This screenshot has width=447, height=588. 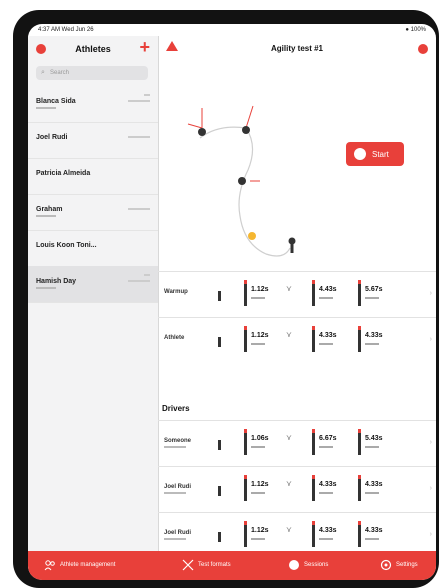 I want to click on split-cell: 1.06s, so click(x=262, y=444).